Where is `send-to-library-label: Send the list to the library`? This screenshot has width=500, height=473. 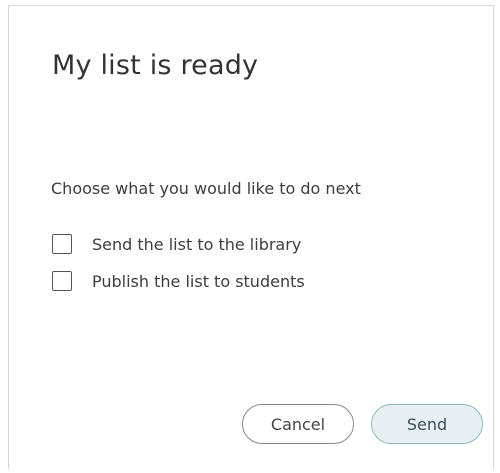
send-to-library-label: Send the list to the library is located at coordinates (197, 244).